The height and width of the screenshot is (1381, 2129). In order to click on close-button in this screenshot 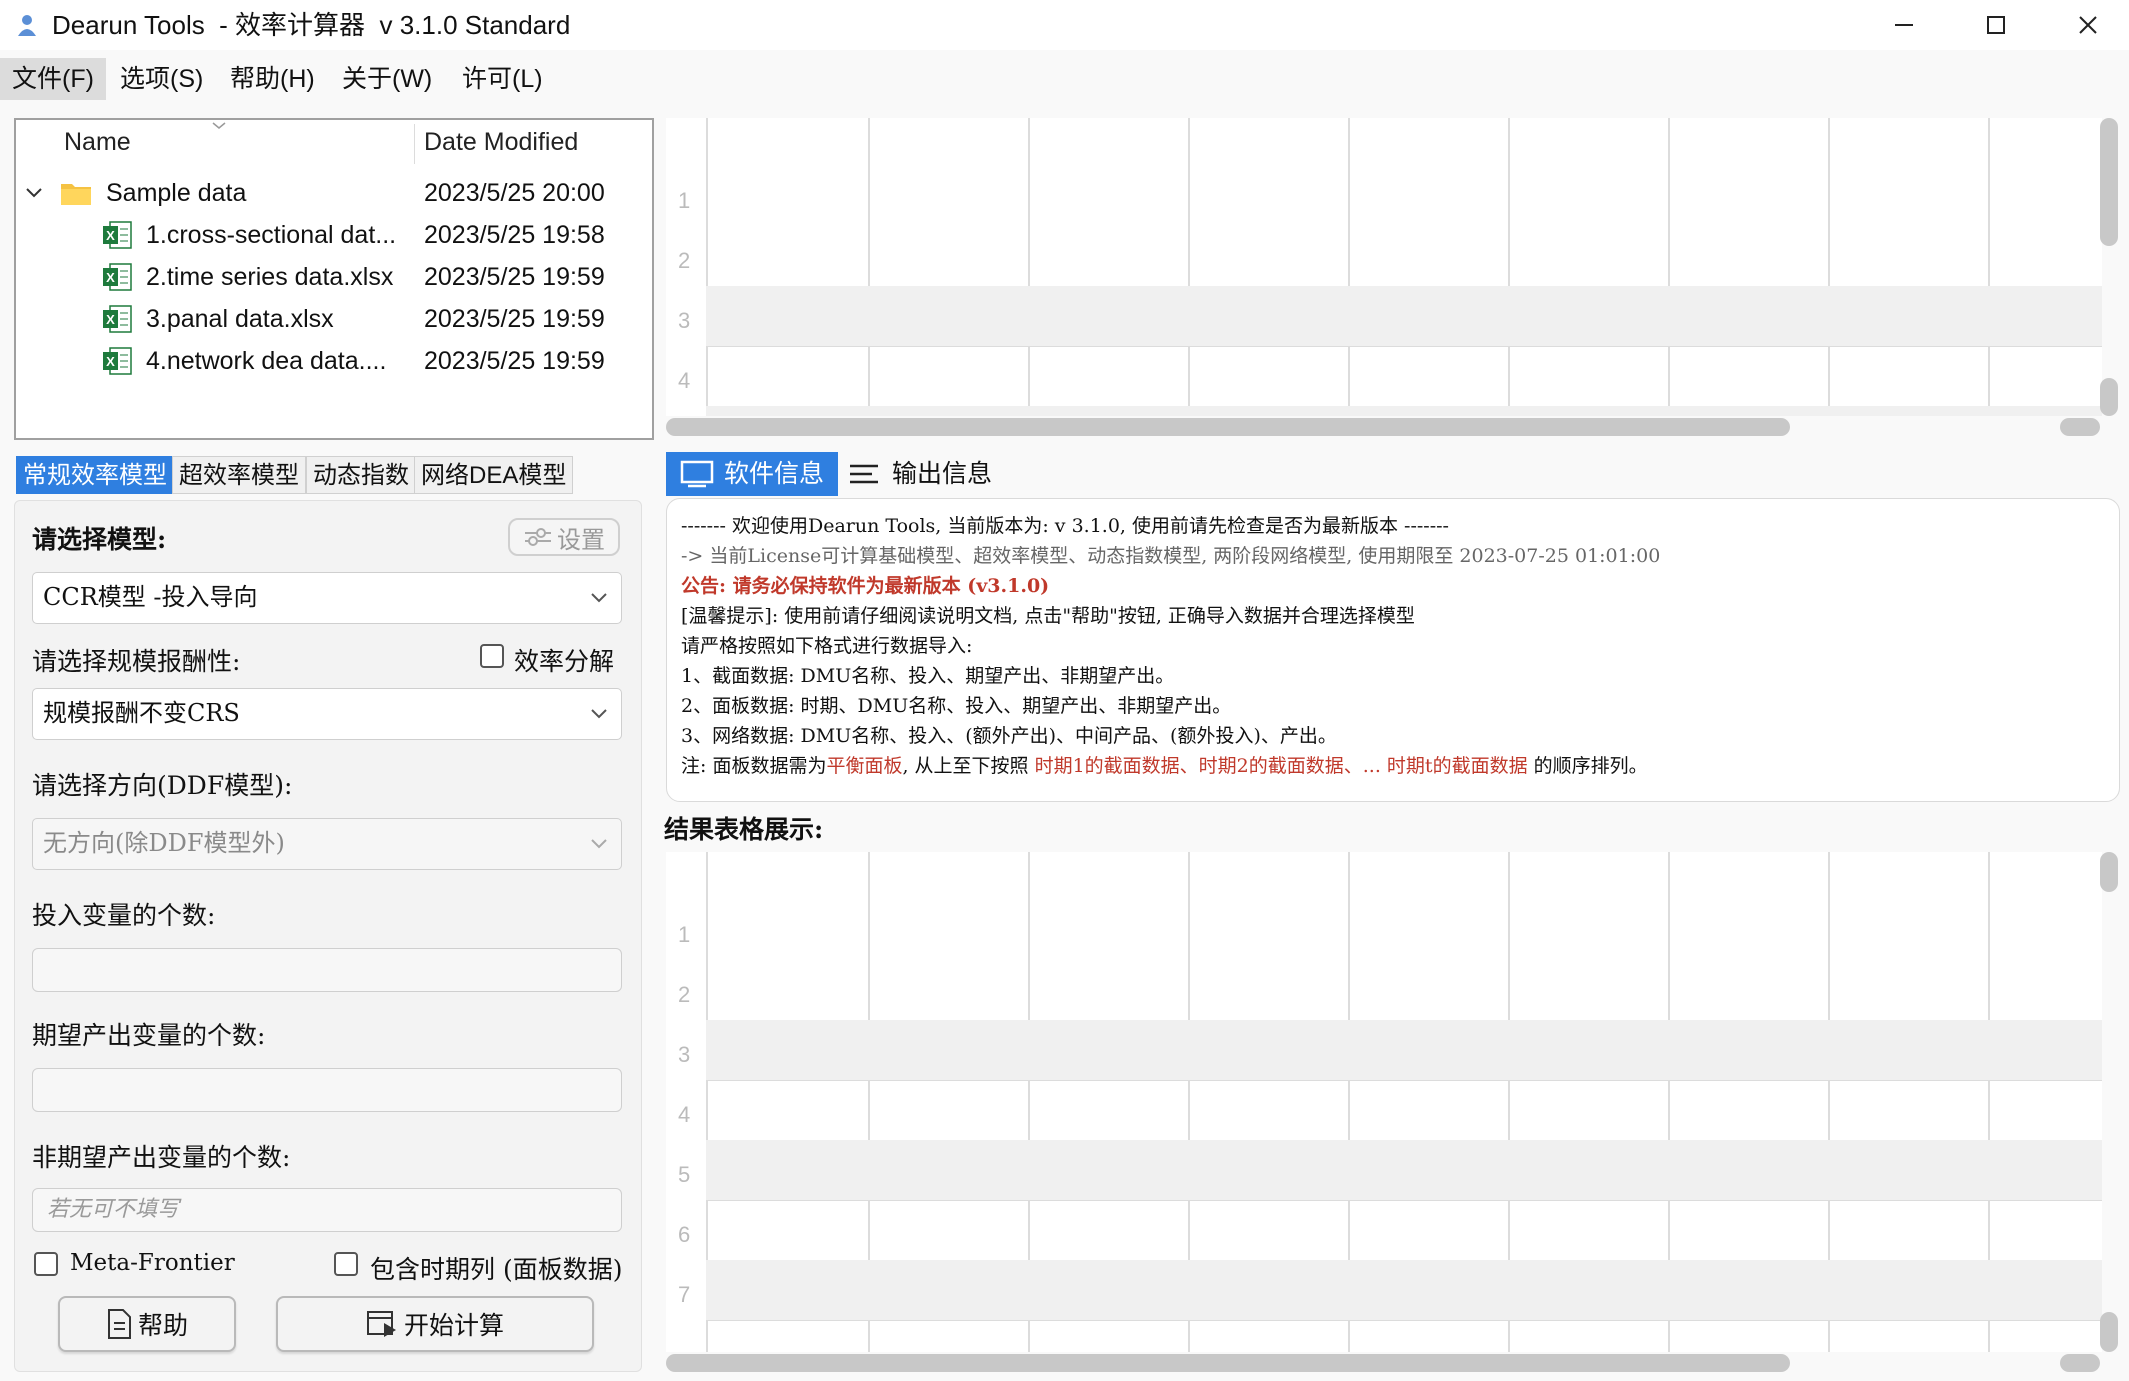, I will do `click(2085, 25)`.